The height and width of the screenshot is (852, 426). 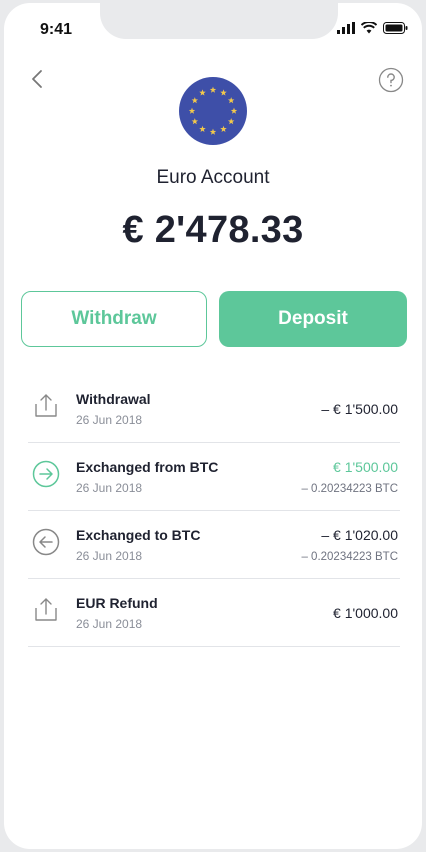 I want to click on transaction-title: Exchanged from BTC, so click(x=147, y=467).